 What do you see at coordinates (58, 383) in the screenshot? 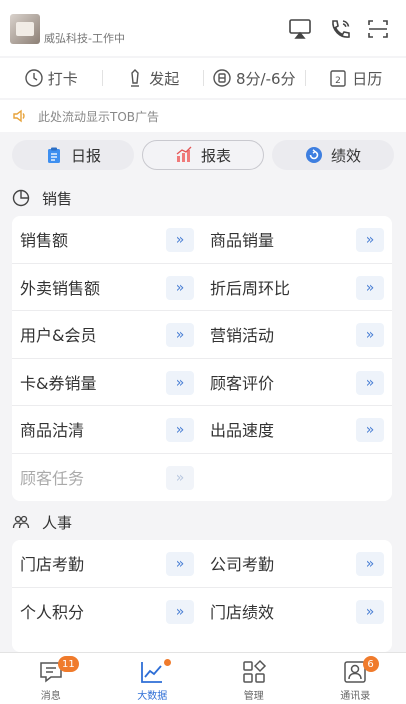
I see `list-item-label: 卡&券销量` at bounding box center [58, 383].